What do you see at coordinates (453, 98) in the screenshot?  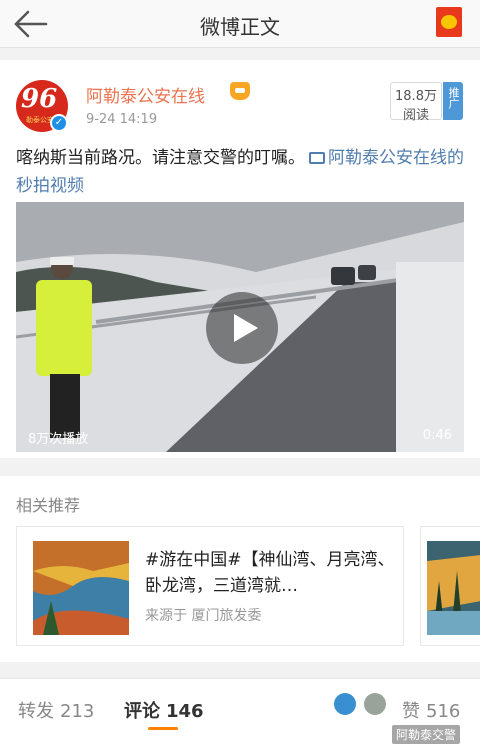 I see `promote-label: 推广` at bounding box center [453, 98].